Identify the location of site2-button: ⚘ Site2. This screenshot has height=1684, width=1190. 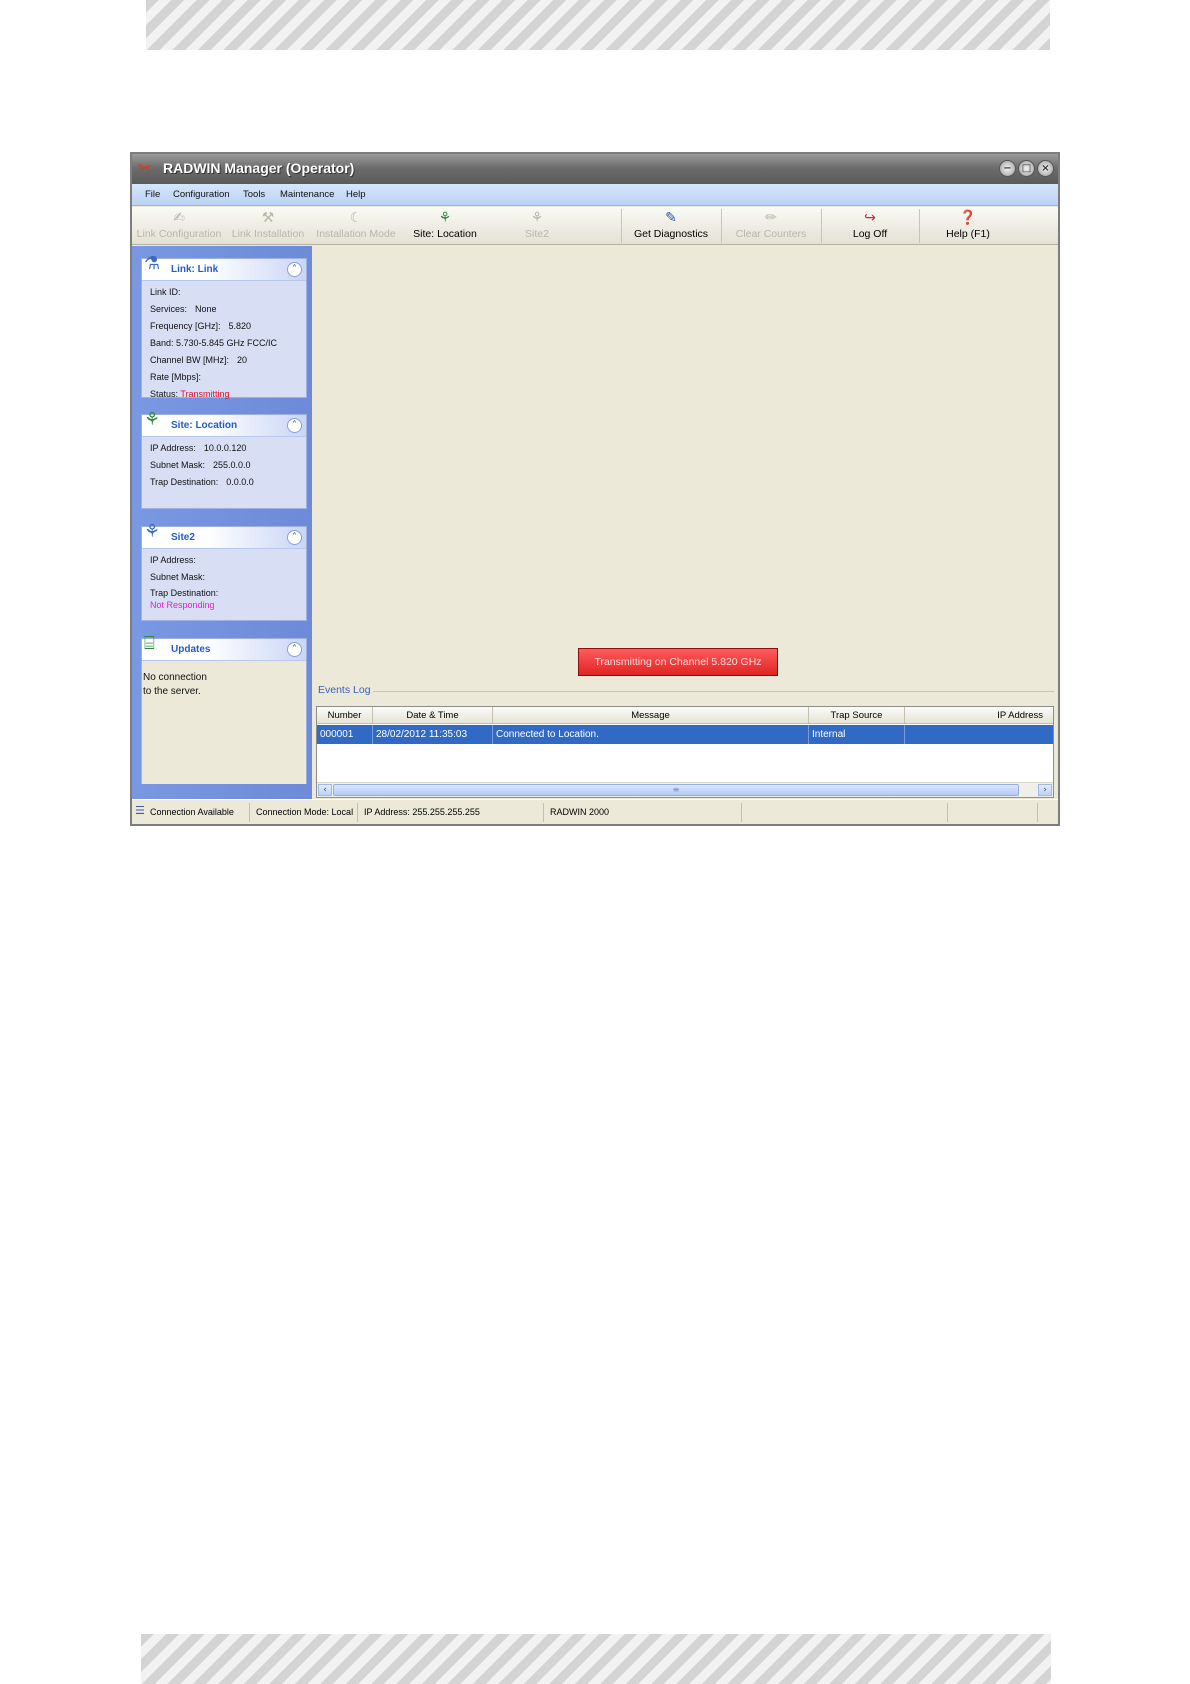
(537, 226).